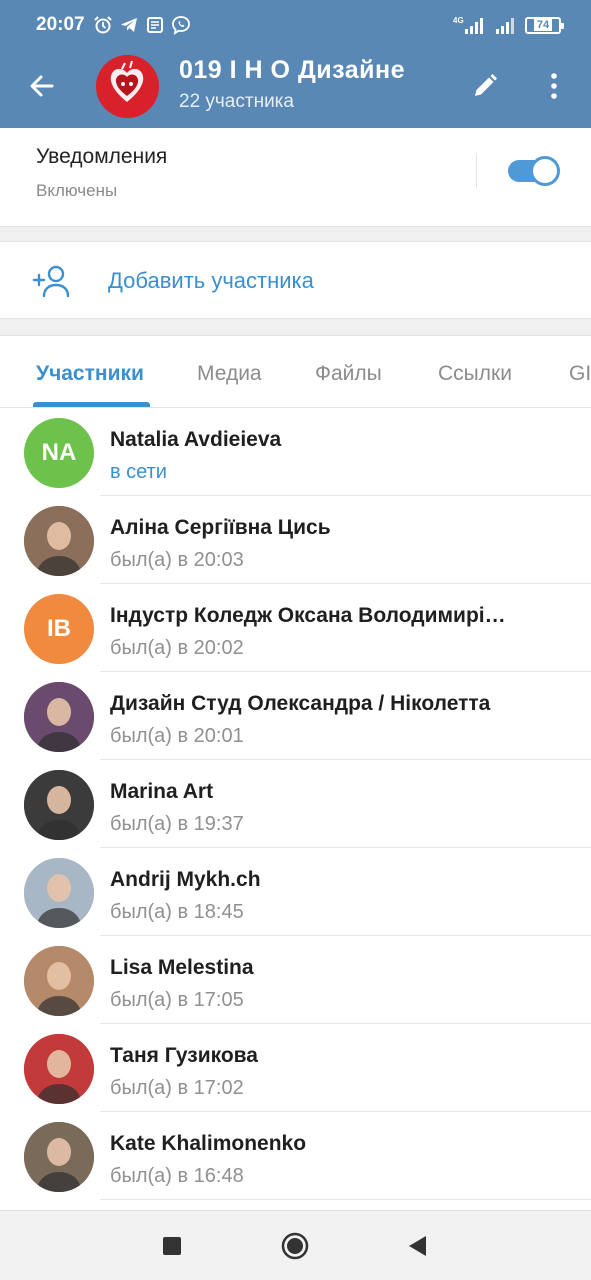  Describe the element at coordinates (458, 20) in the screenshot. I see `svg-text: 4G` at that location.